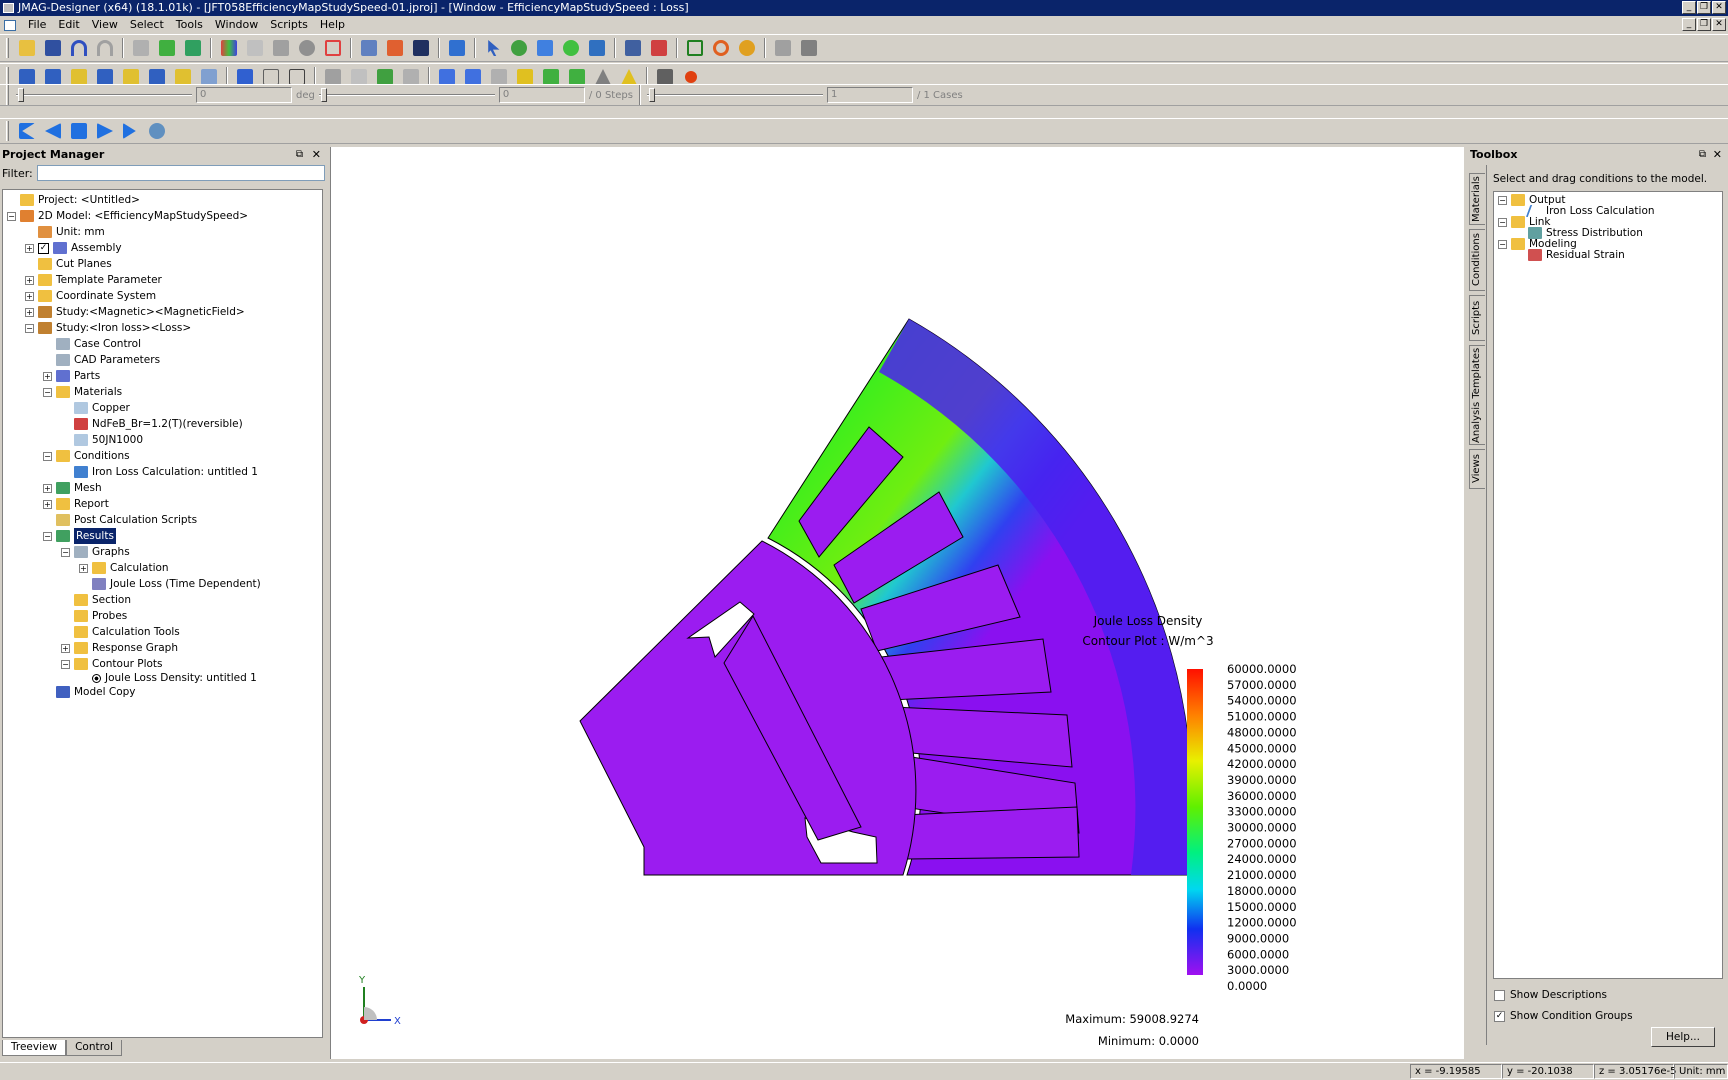 This screenshot has width=1728, height=1080. Describe the element at coordinates (695, 48) in the screenshot. I see `select-frame-icon` at that location.